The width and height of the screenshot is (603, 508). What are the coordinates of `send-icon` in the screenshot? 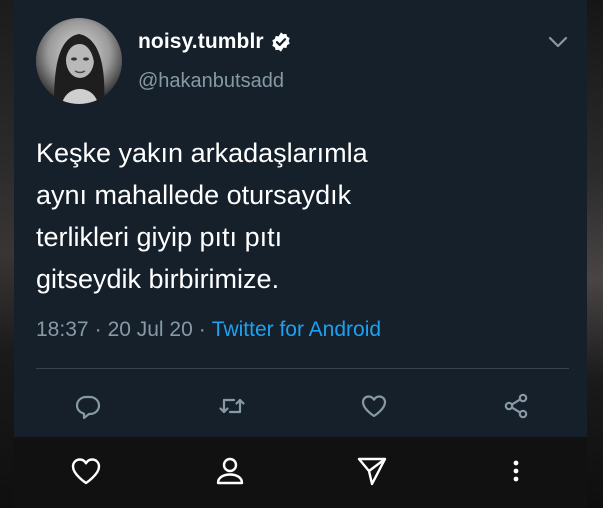 It's located at (372, 471).